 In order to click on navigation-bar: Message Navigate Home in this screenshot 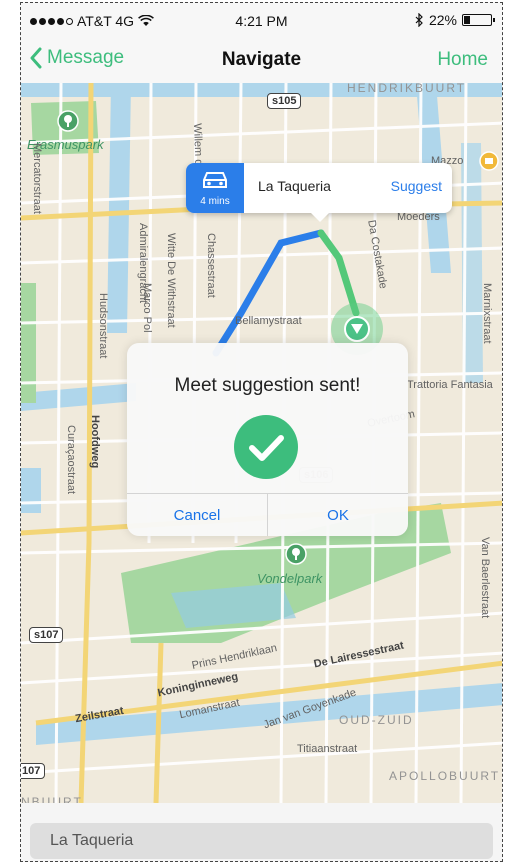, I will do `click(261, 60)`.